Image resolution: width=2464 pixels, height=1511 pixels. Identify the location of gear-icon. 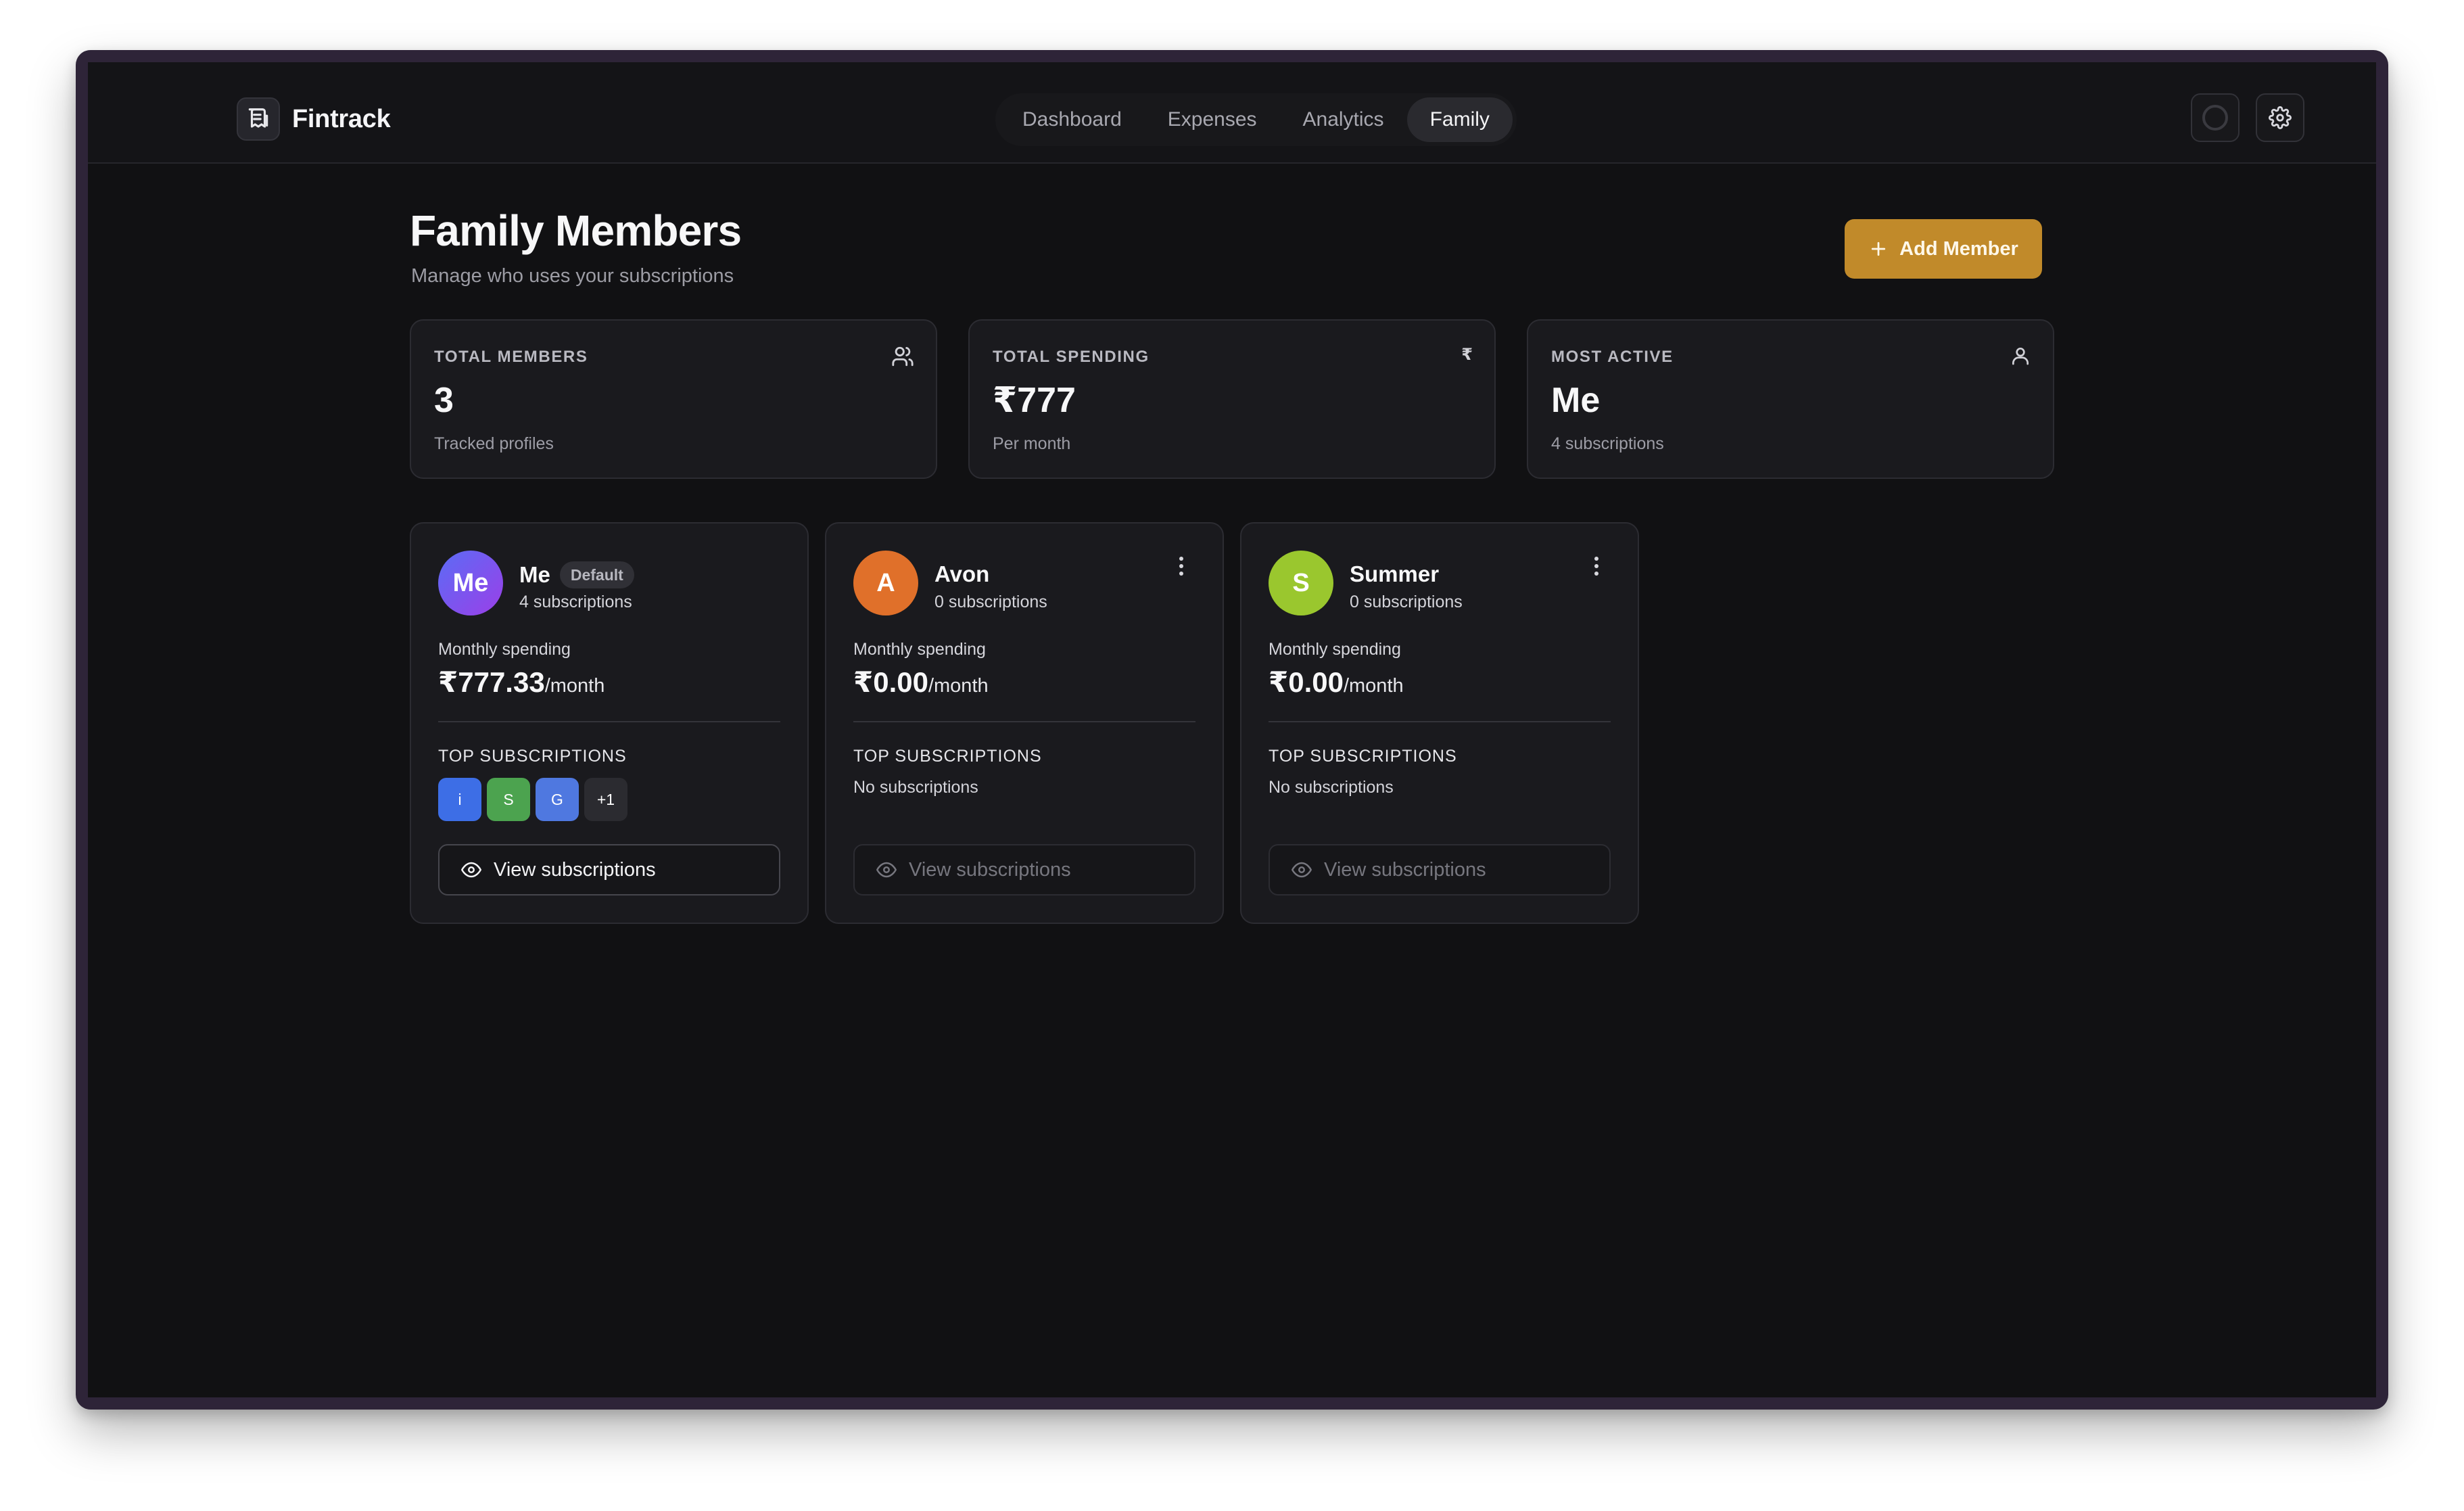
(2280, 118).